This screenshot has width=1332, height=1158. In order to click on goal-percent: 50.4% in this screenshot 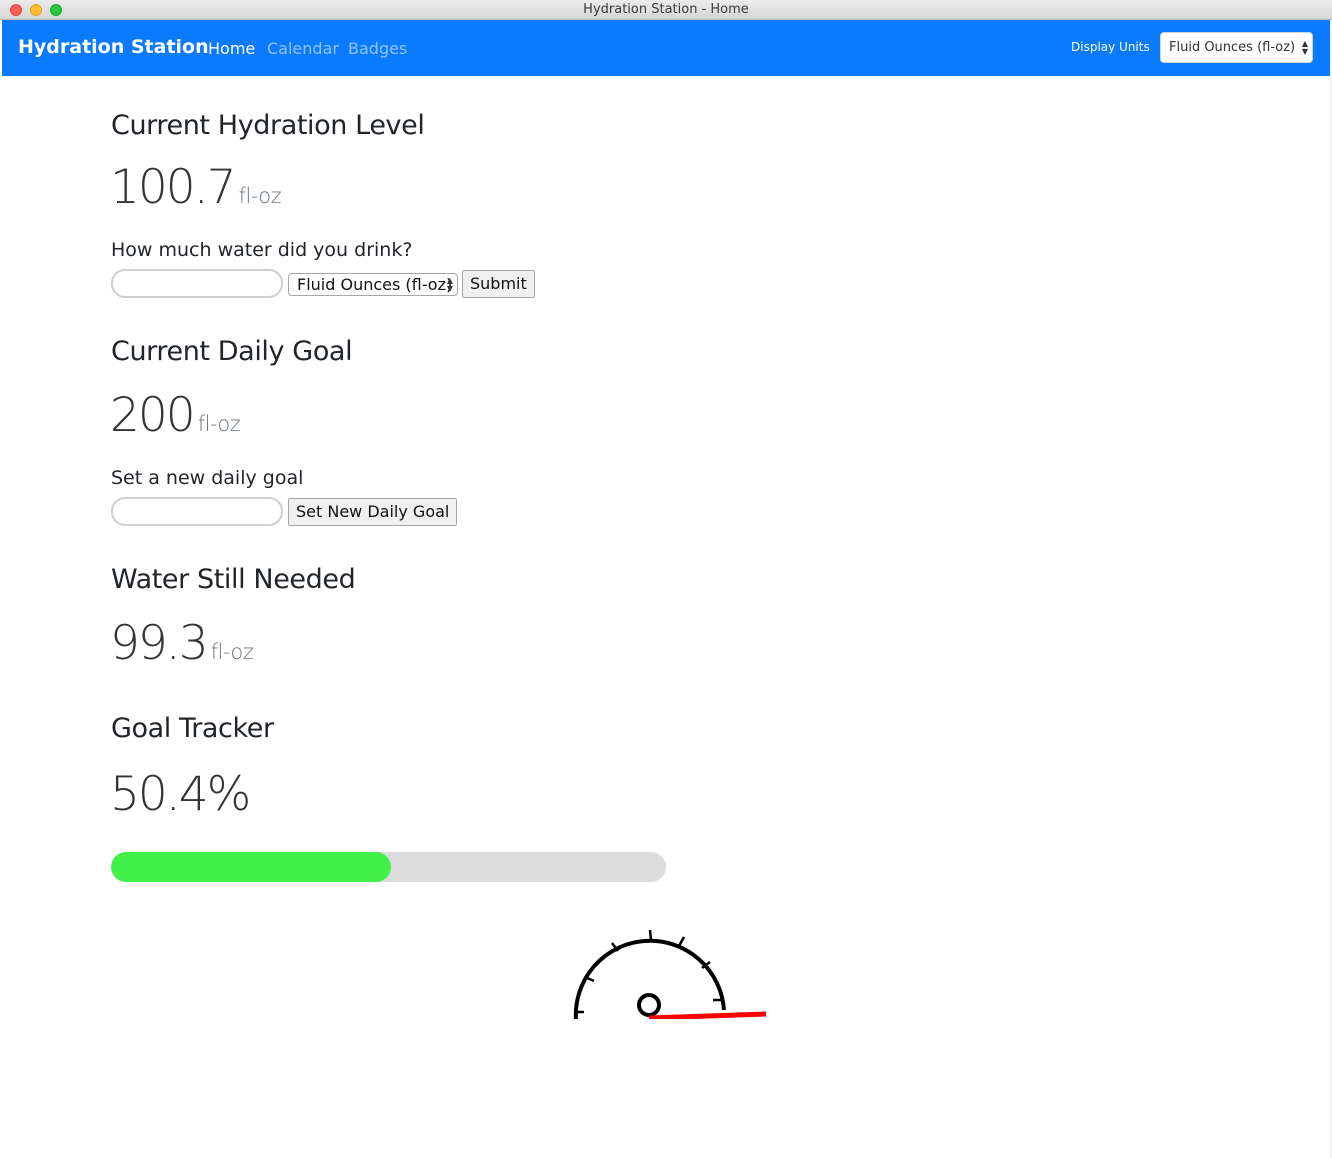, I will do `click(180, 794)`.